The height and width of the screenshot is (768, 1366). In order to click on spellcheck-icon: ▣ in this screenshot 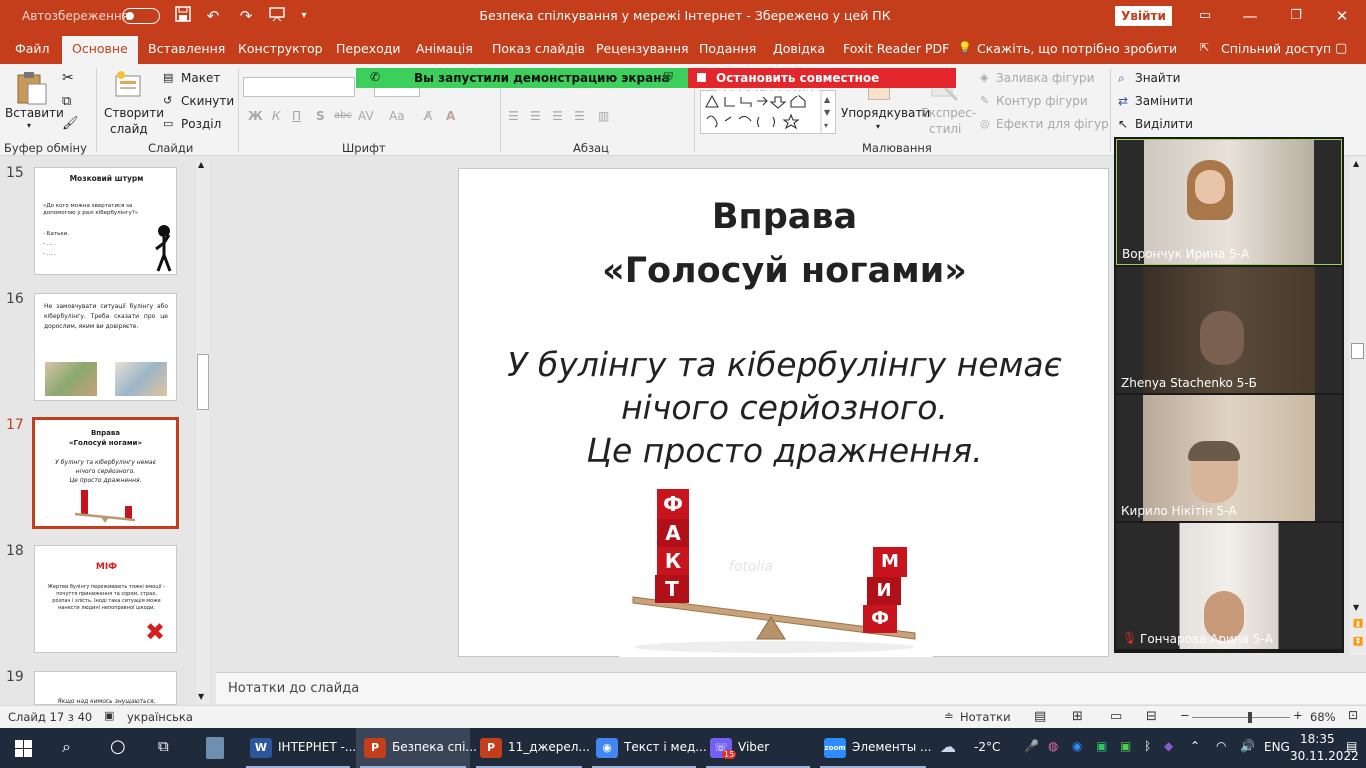, I will do `click(109, 715)`.